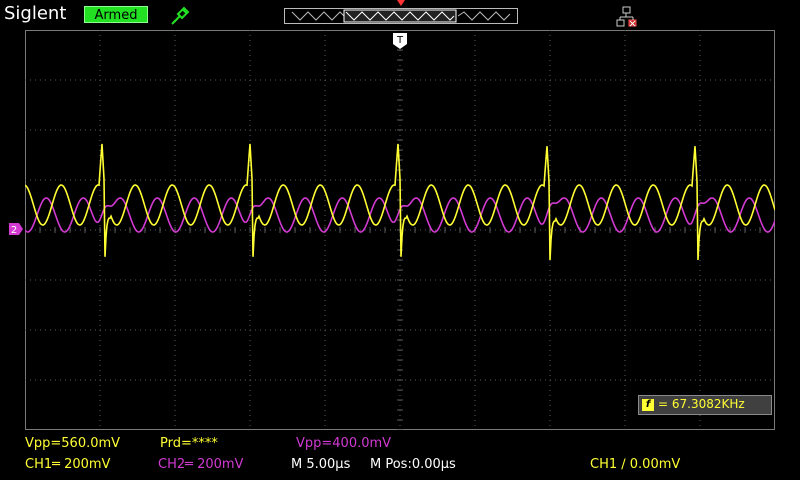  What do you see at coordinates (344, 443) in the screenshot?
I see `ch2-vpp-measurement: Vpp=400.0mV` at bounding box center [344, 443].